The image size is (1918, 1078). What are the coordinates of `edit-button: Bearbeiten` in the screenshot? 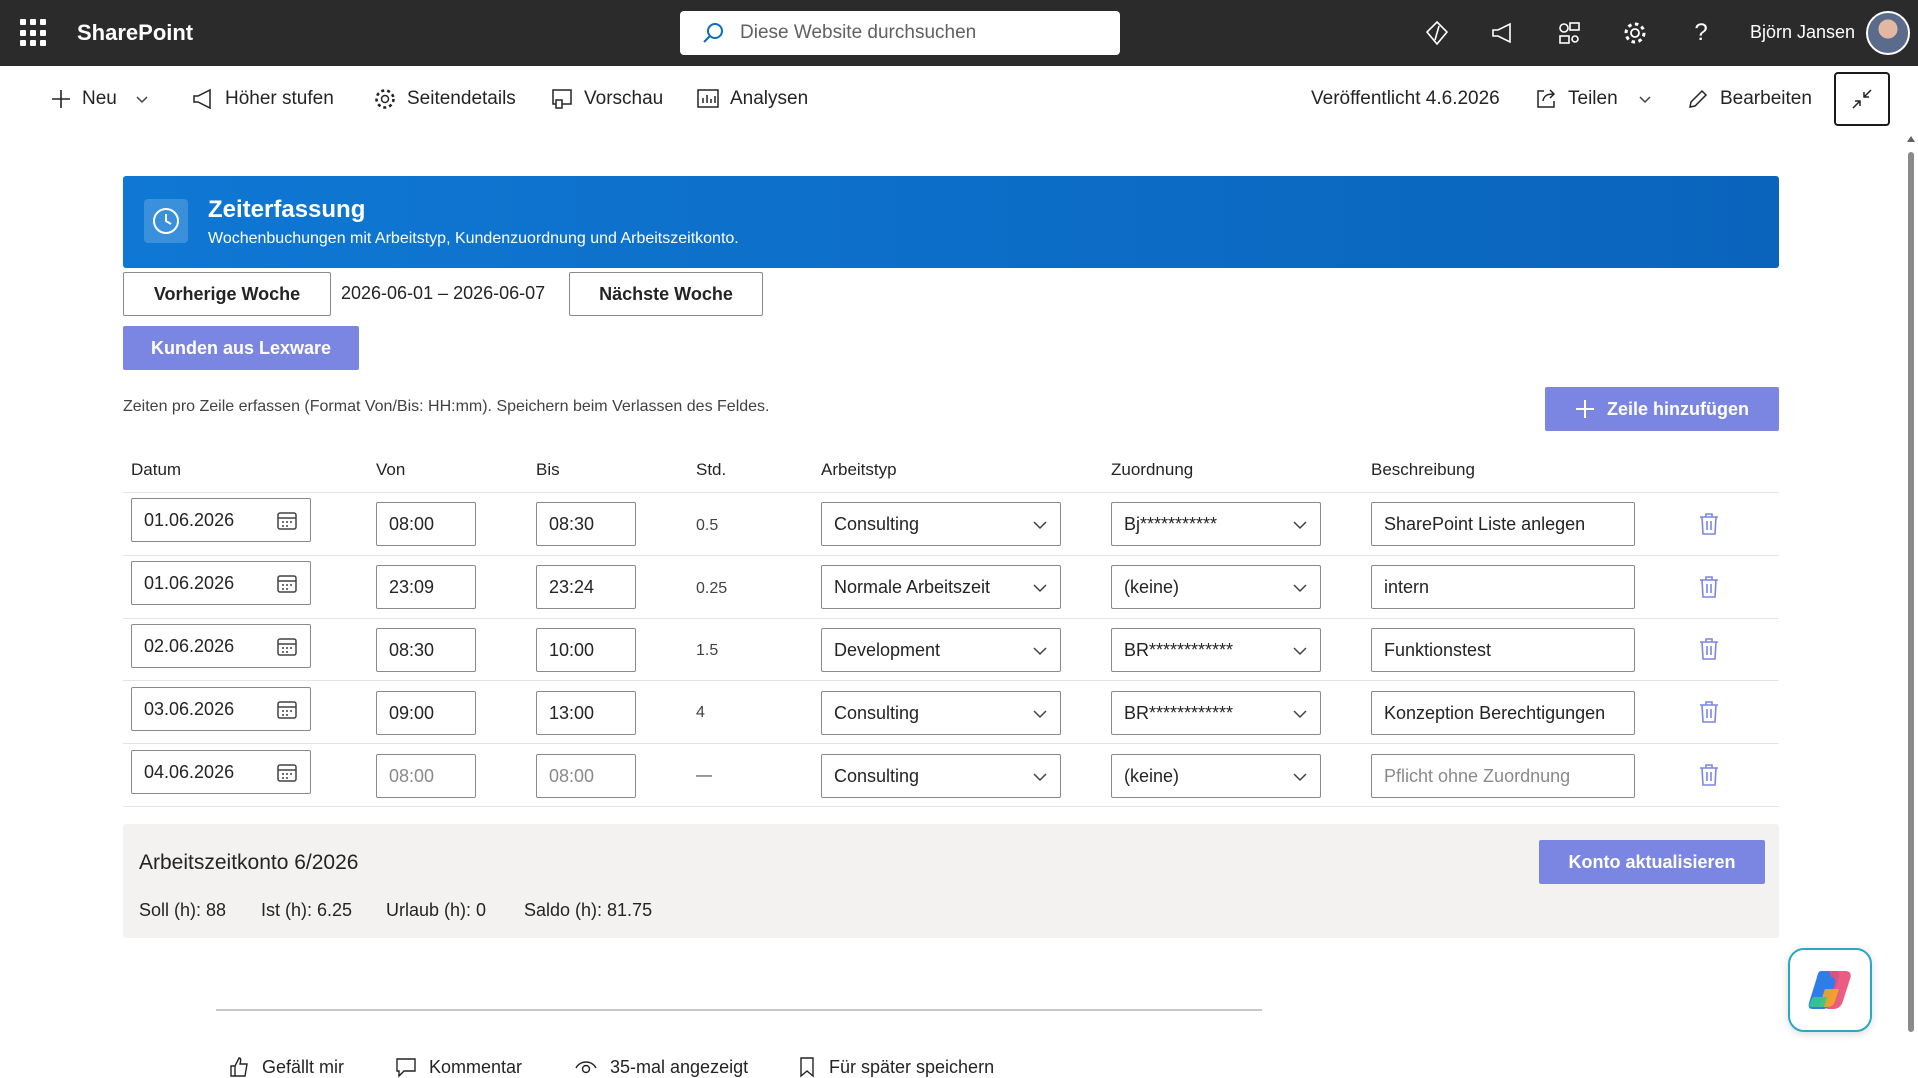 It's located at (1749, 99).